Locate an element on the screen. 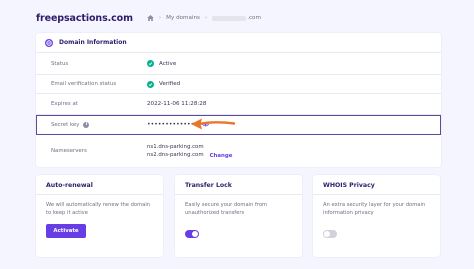 The height and width of the screenshot is (269, 474). status-value: Active is located at coordinates (168, 63).